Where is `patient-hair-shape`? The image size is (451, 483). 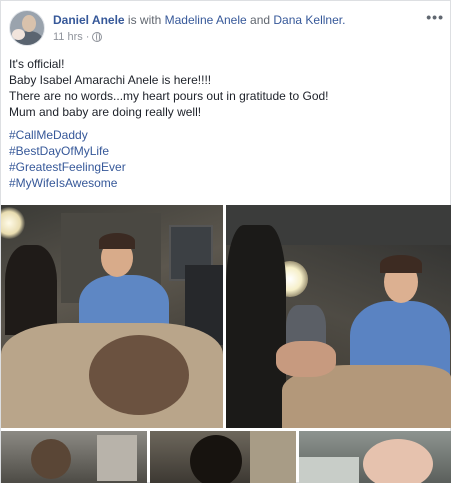
patient-hair-shape is located at coordinates (139, 375).